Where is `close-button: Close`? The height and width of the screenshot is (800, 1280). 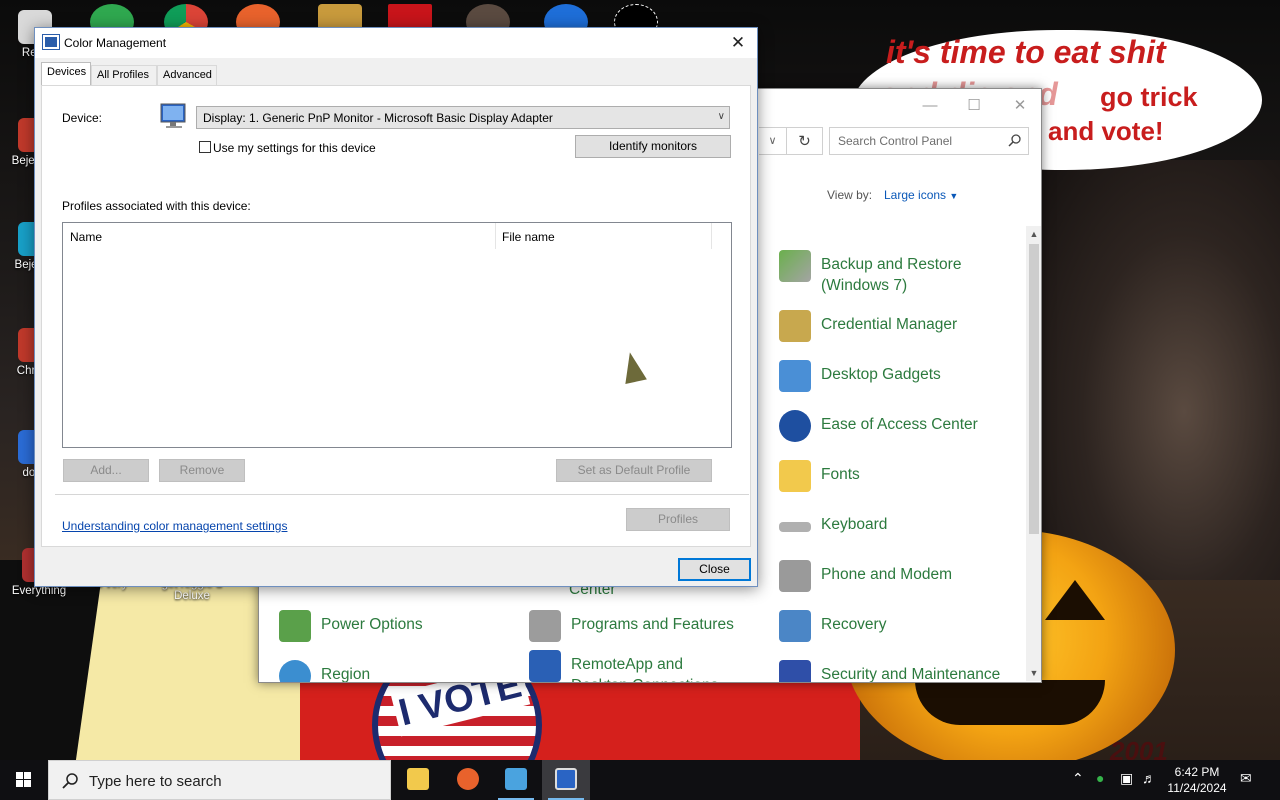
close-button: Close is located at coordinates (714, 569).